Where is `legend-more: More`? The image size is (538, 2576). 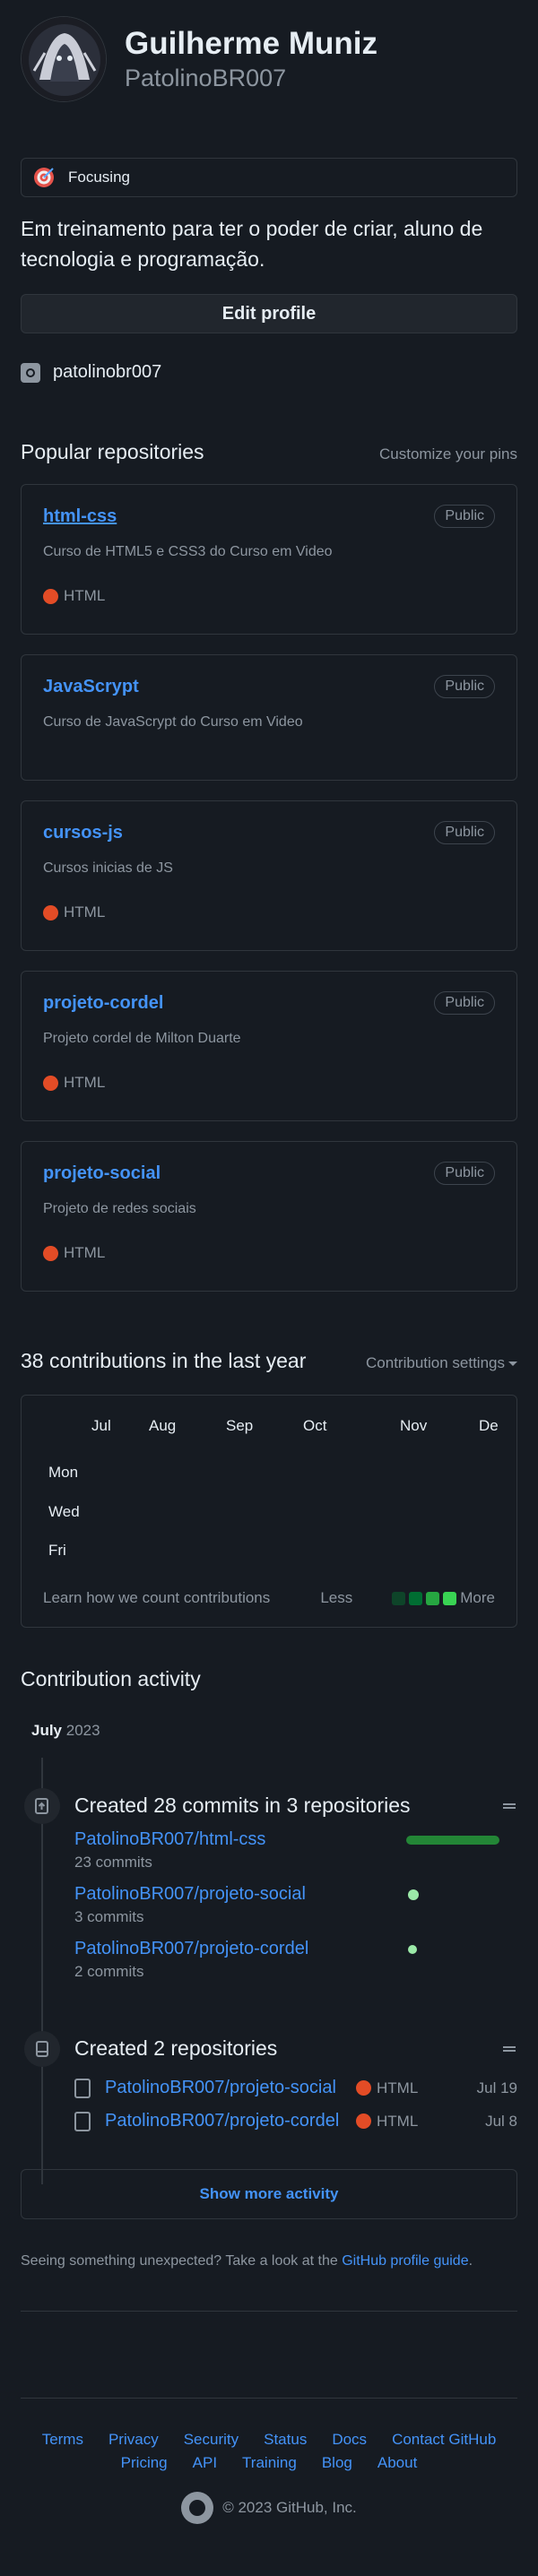
legend-more: More is located at coordinates (477, 1597).